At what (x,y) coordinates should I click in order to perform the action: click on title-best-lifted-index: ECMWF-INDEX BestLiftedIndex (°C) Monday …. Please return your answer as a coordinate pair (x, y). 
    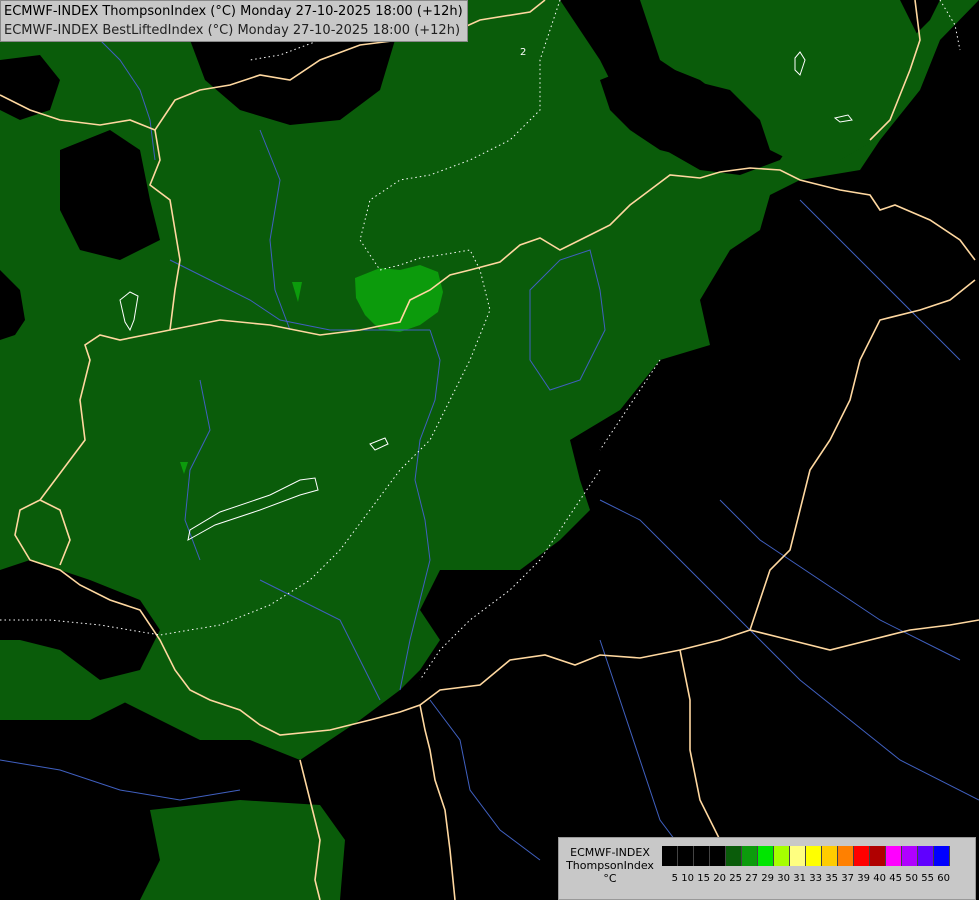
    Looking at the image, I should click on (232, 30).